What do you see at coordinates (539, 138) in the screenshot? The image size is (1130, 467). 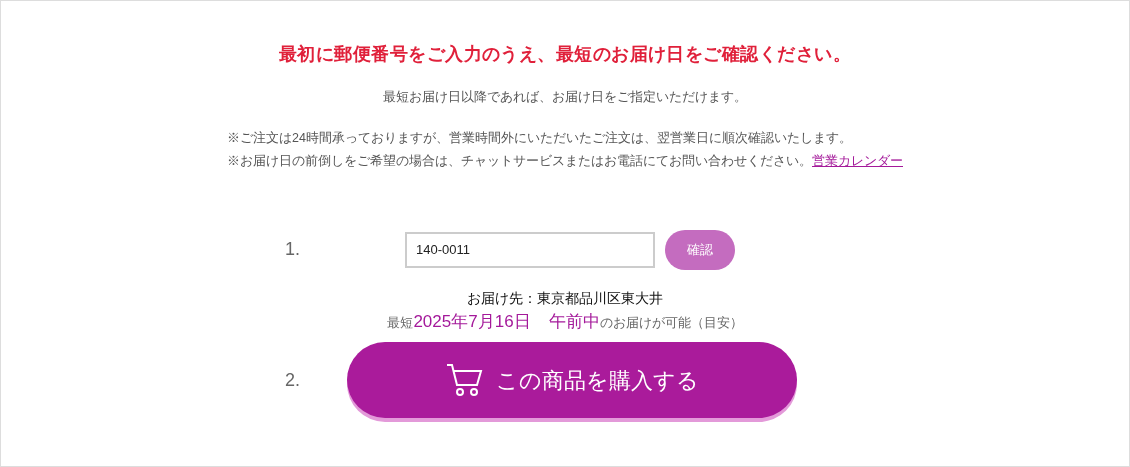 I see `note-text: ※ご注文は24時間承っておりますが、営業時間外にいただいたご注文は、翌営業日に順次確認いたします。` at bounding box center [539, 138].